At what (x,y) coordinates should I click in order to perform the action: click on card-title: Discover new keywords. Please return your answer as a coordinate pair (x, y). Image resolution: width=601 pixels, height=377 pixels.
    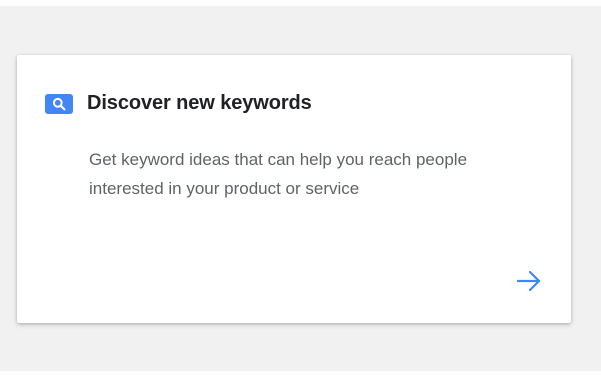
    Looking at the image, I should click on (199, 103).